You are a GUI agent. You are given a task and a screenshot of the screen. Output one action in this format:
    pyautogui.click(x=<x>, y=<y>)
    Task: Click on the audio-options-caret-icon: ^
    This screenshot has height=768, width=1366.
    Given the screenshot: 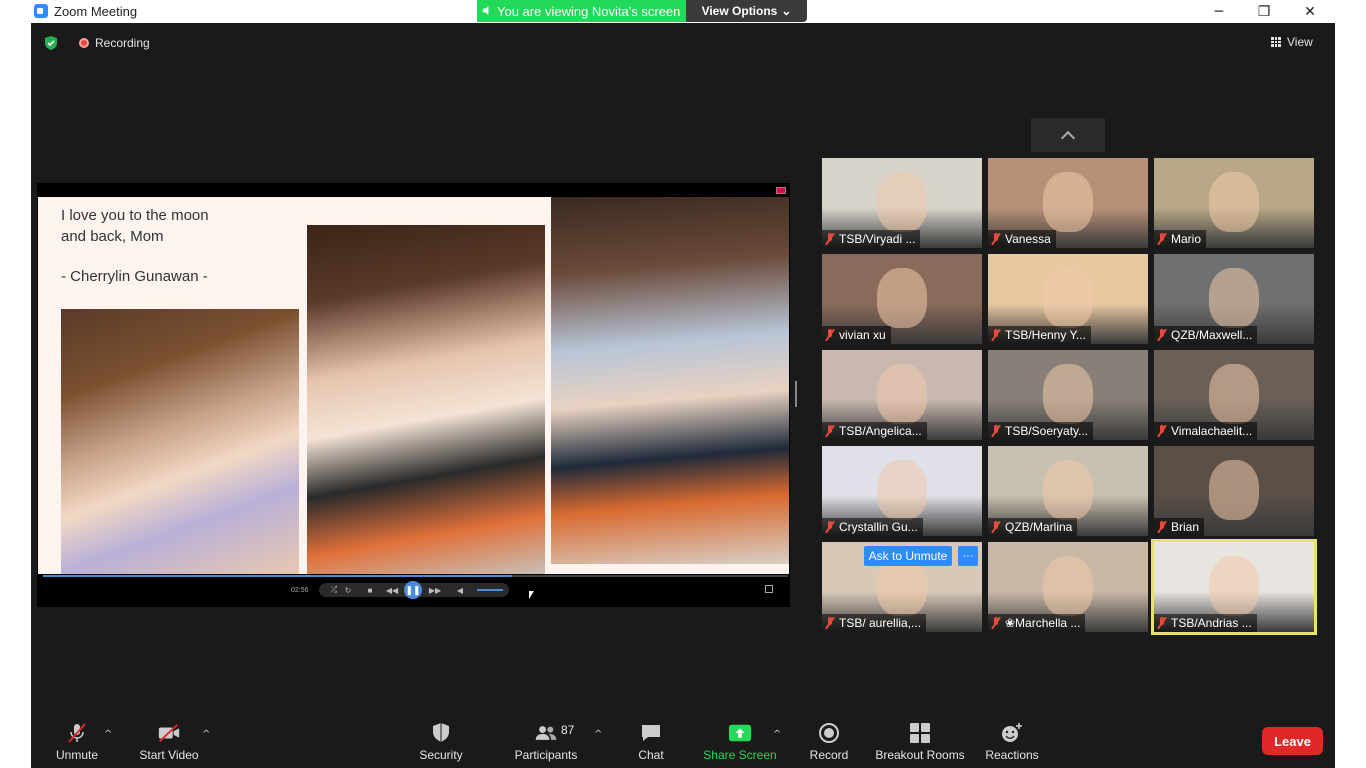 What is the action you would take?
    pyautogui.click(x=108, y=734)
    